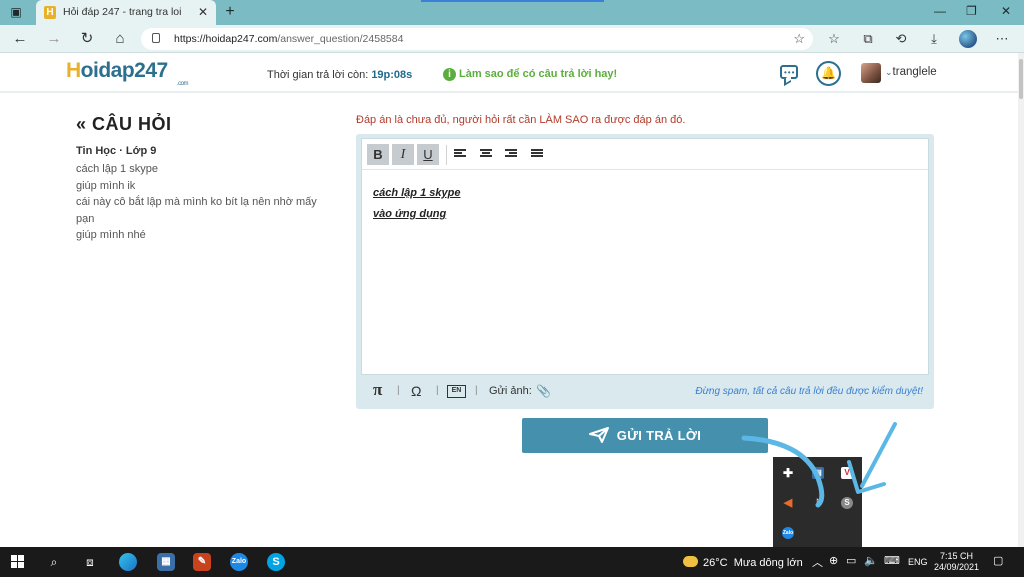  What do you see at coordinates (818, 473) in the screenshot?
I see `tray-display-icon: ▤` at bounding box center [818, 473].